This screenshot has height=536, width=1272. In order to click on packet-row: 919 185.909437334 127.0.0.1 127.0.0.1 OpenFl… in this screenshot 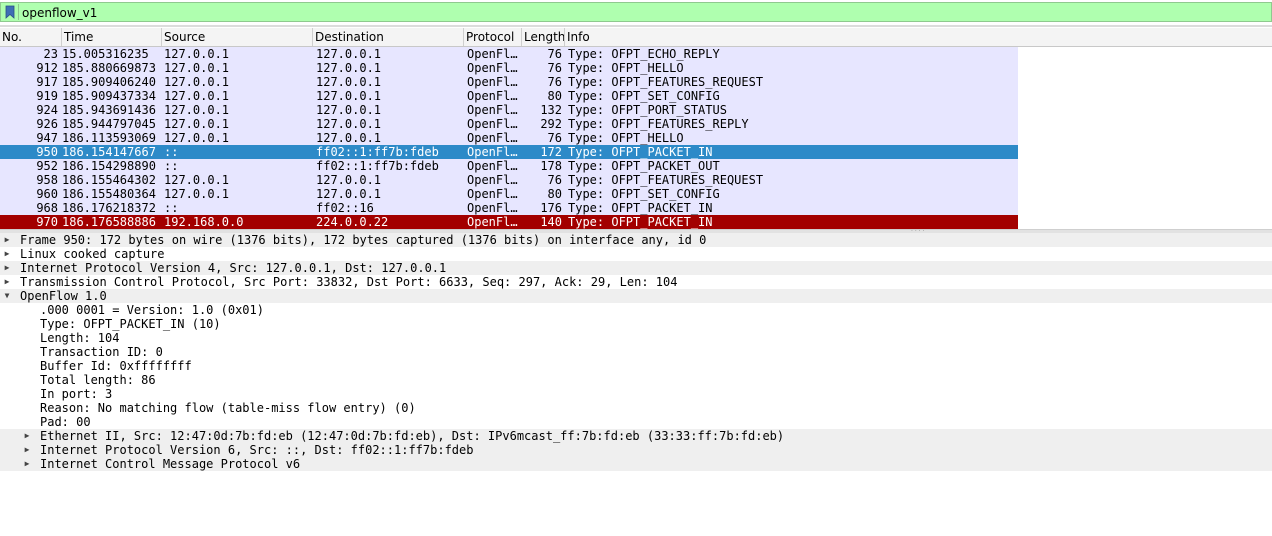, I will do `click(509, 96)`.